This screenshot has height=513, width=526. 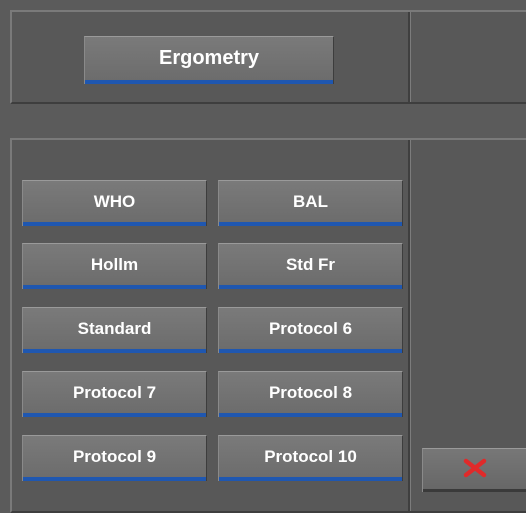 I want to click on protocol-label: BAL, so click(x=310, y=201).